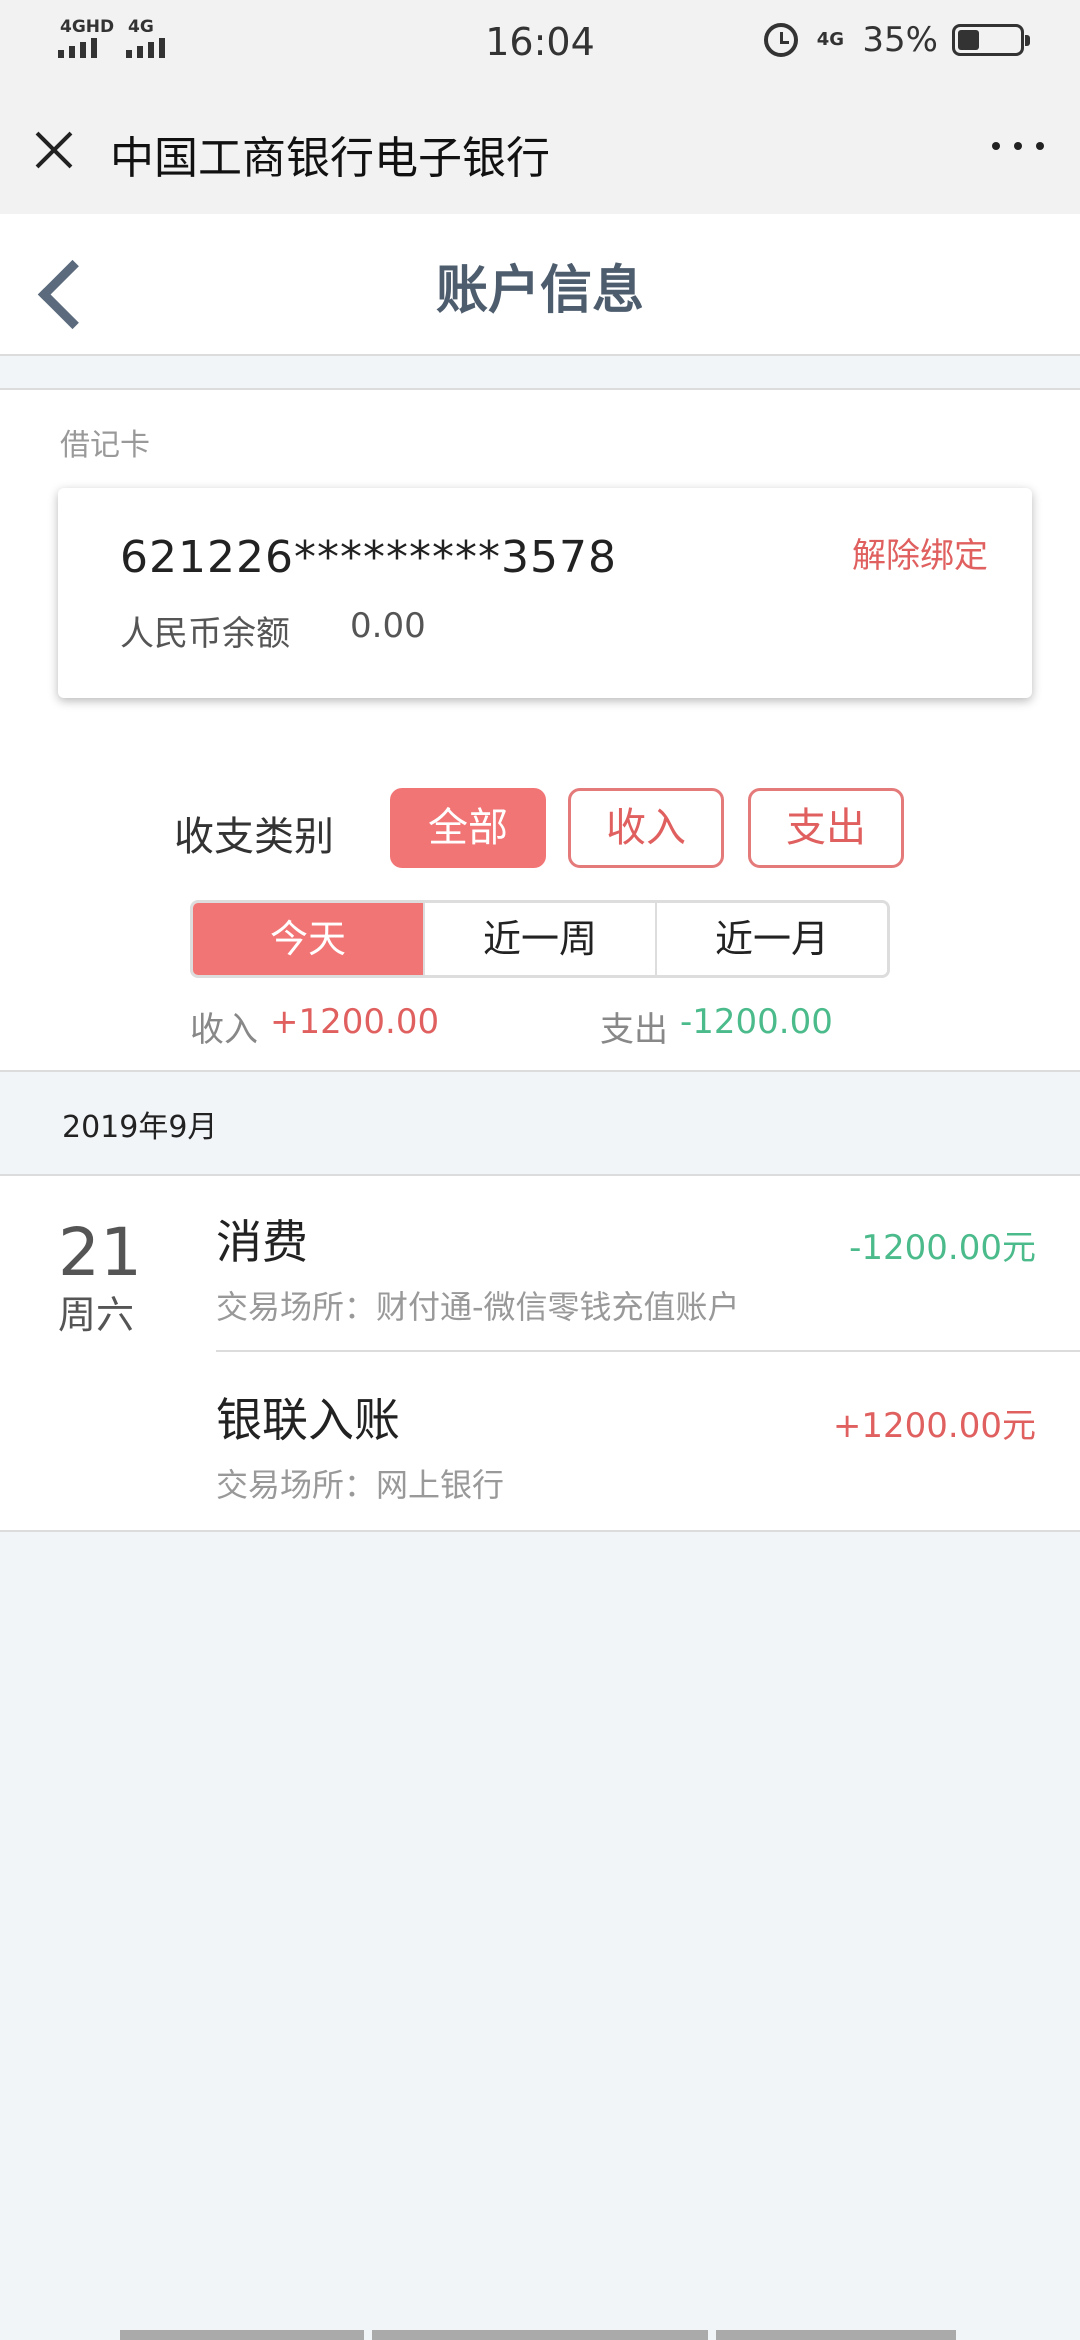  I want to click on period-segmented-control: 今天 近一周 近一月, so click(540, 939).